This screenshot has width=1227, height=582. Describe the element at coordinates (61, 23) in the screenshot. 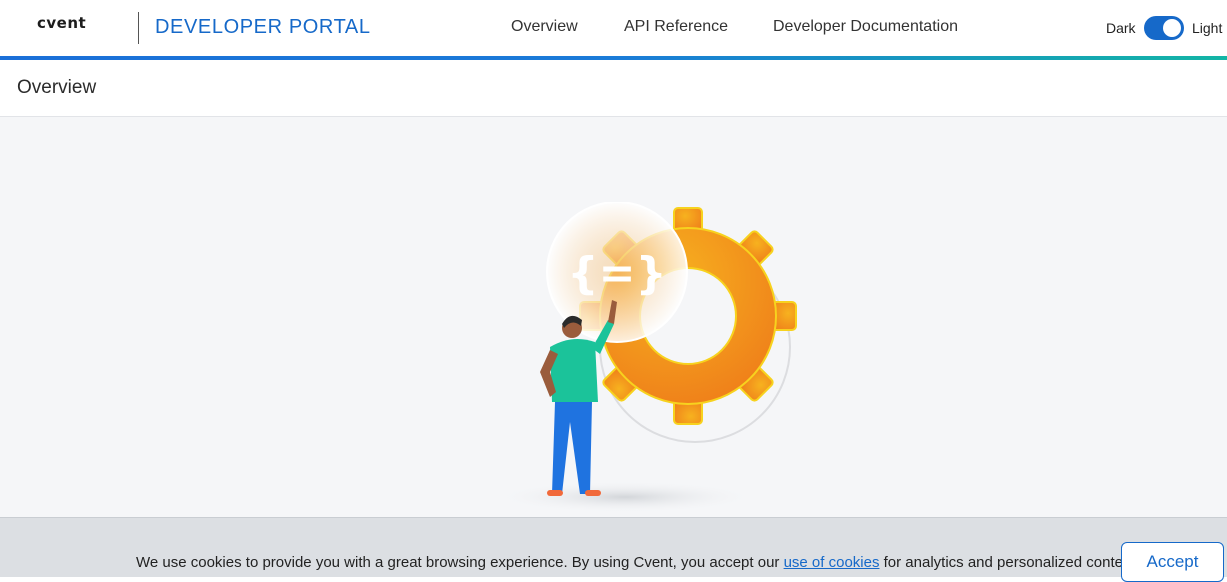

I see `cvent-logo: cvent` at that location.